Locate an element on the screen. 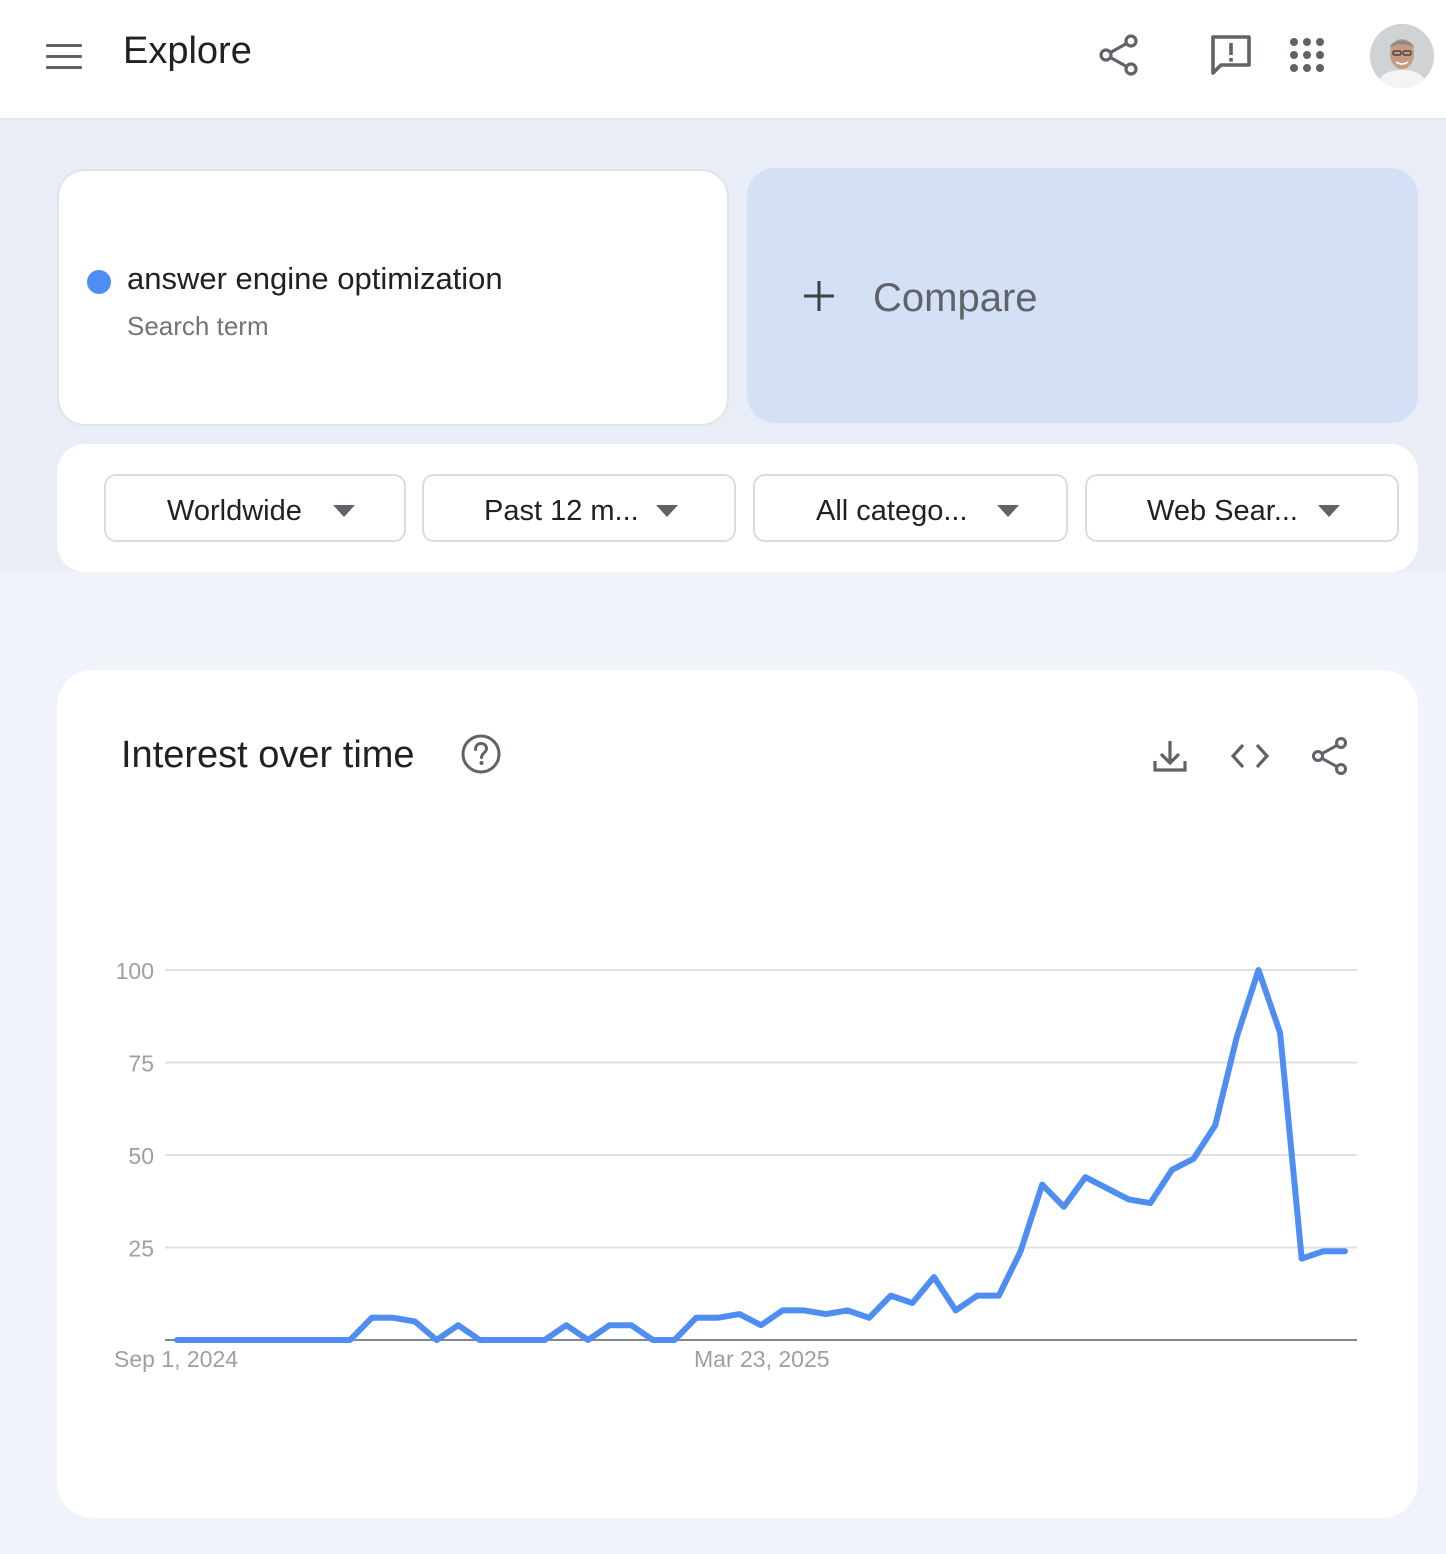 This screenshot has width=1446, height=1554. search-term-type: Search term is located at coordinates (198, 326).